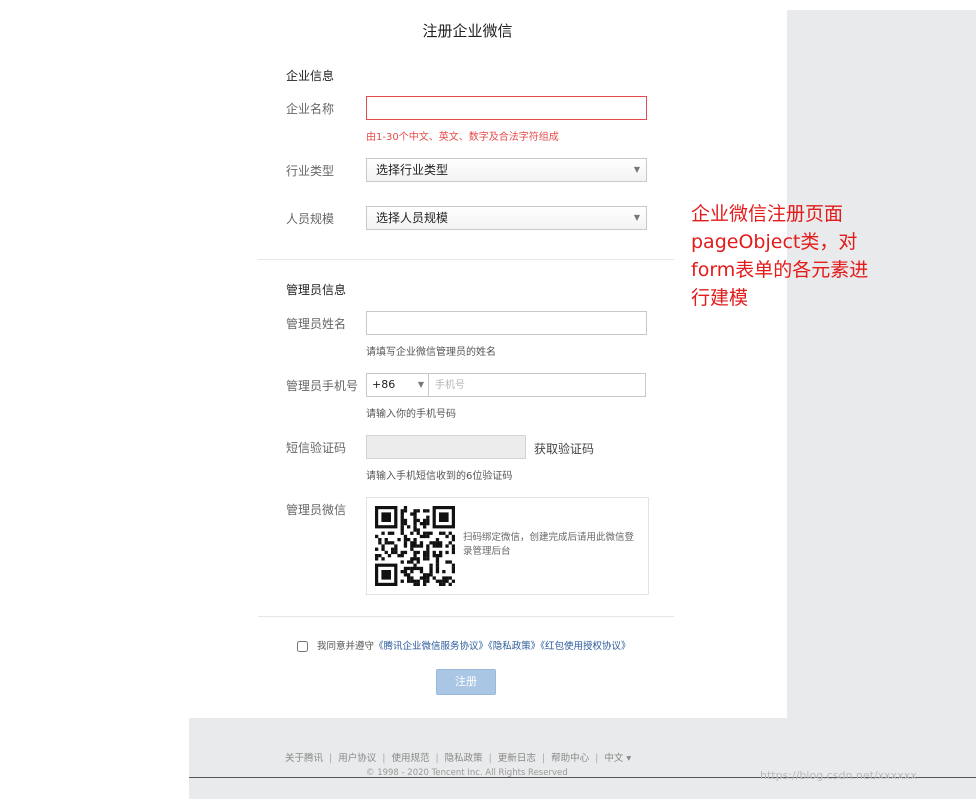 The width and height of the screenshot is (976, 799). I want to click on register-button: 注册, so click(466, 682).